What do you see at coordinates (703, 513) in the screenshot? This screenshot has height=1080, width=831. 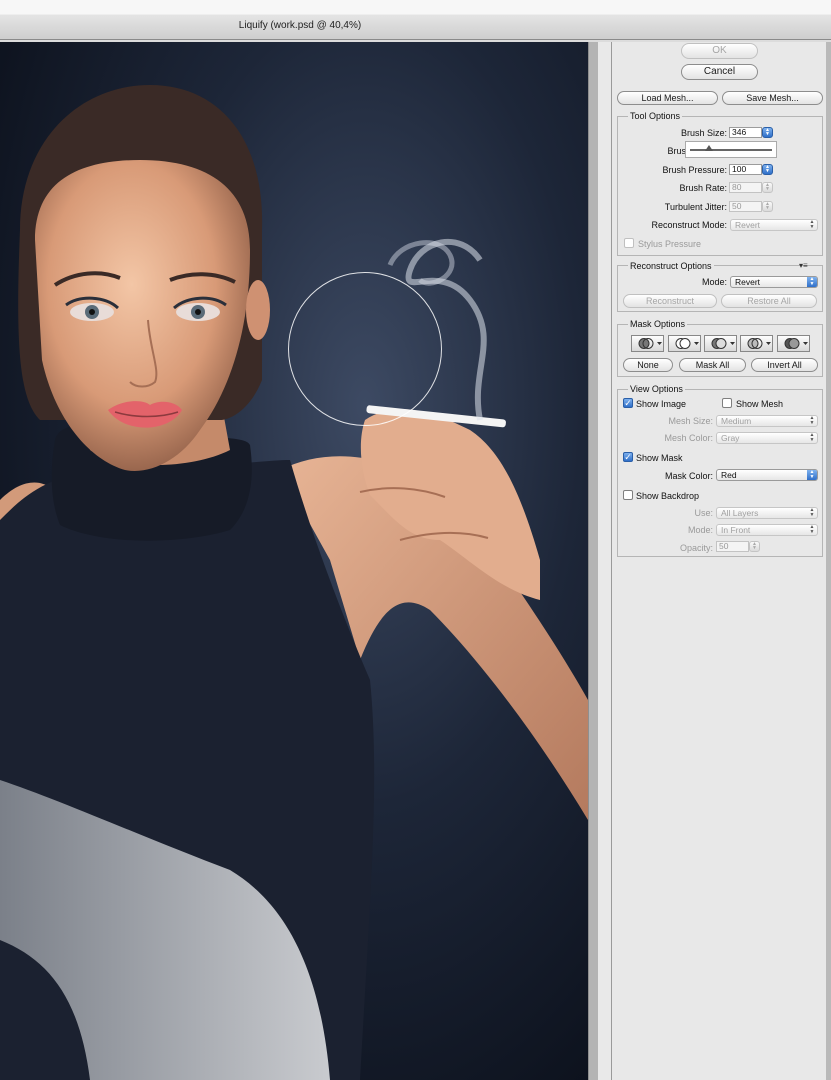 I see `backdrop-use-label: Use:` at bounding box center [703, 513].